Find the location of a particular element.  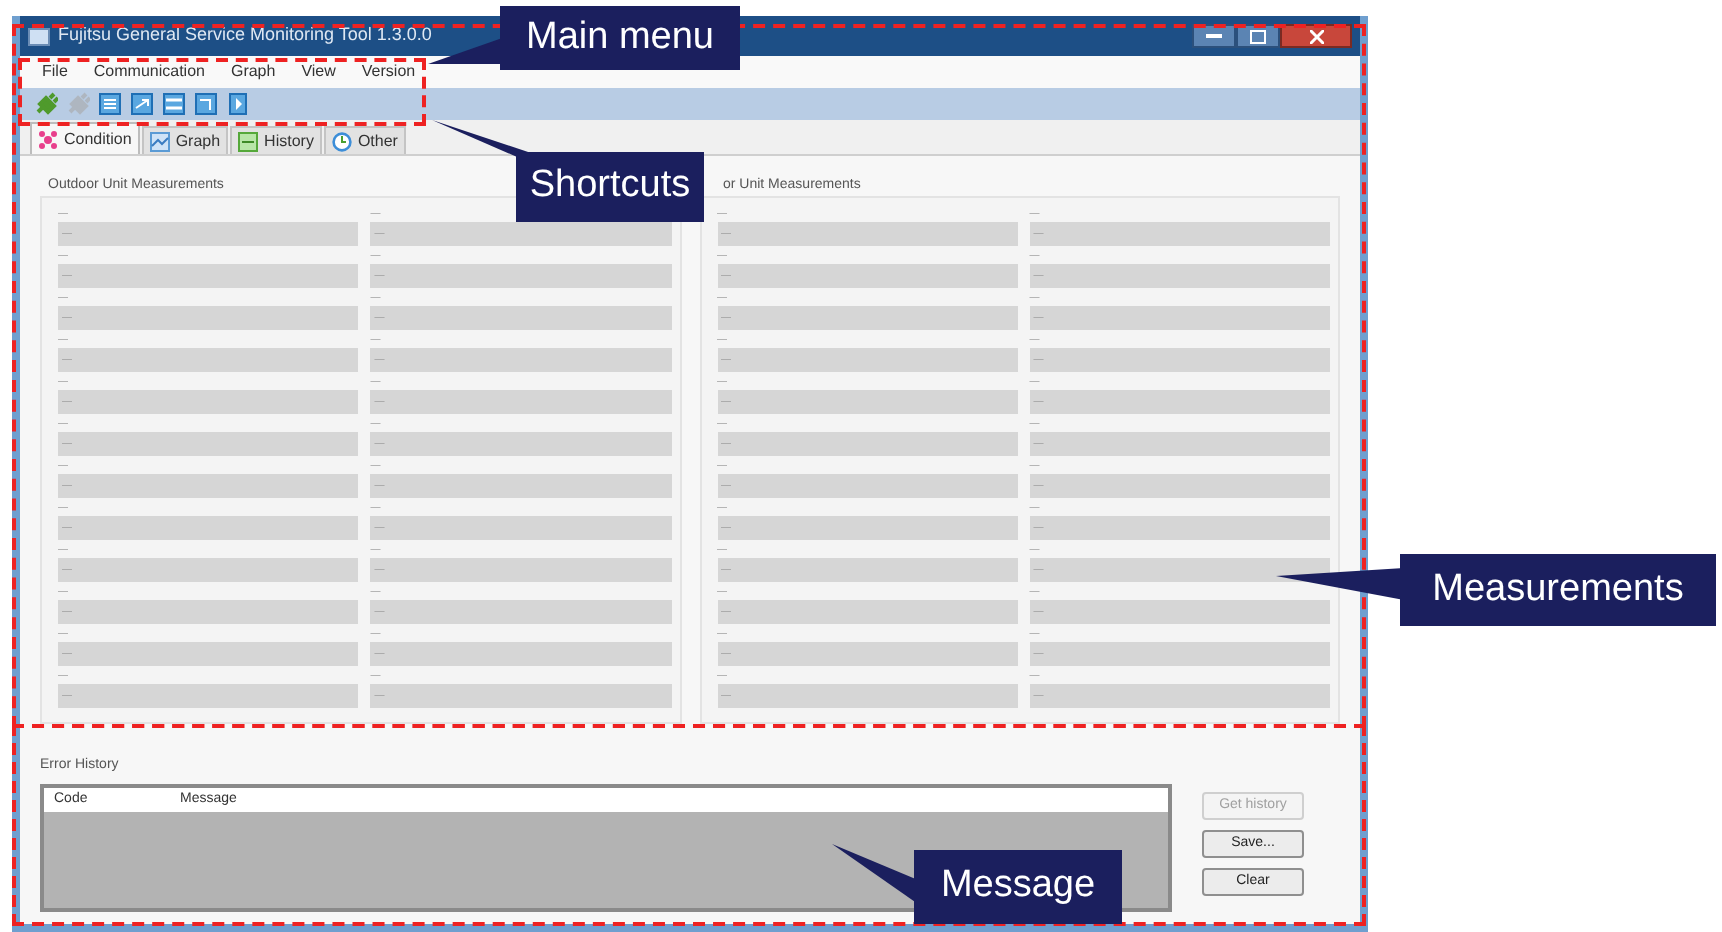

table-icon is located at coordinates (109, 104).